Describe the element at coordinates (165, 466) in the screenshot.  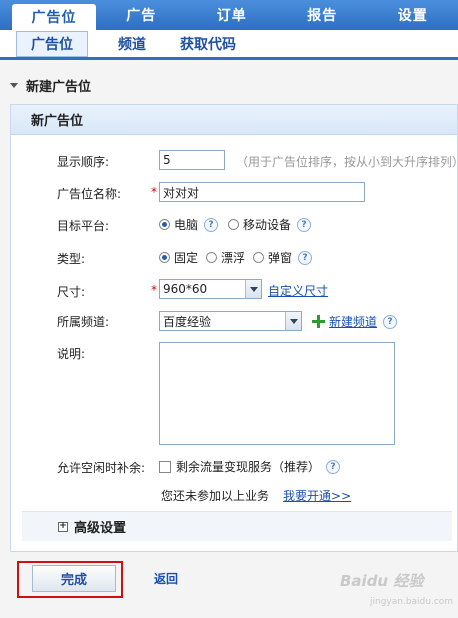
I see `fill-checkbox` at that location.